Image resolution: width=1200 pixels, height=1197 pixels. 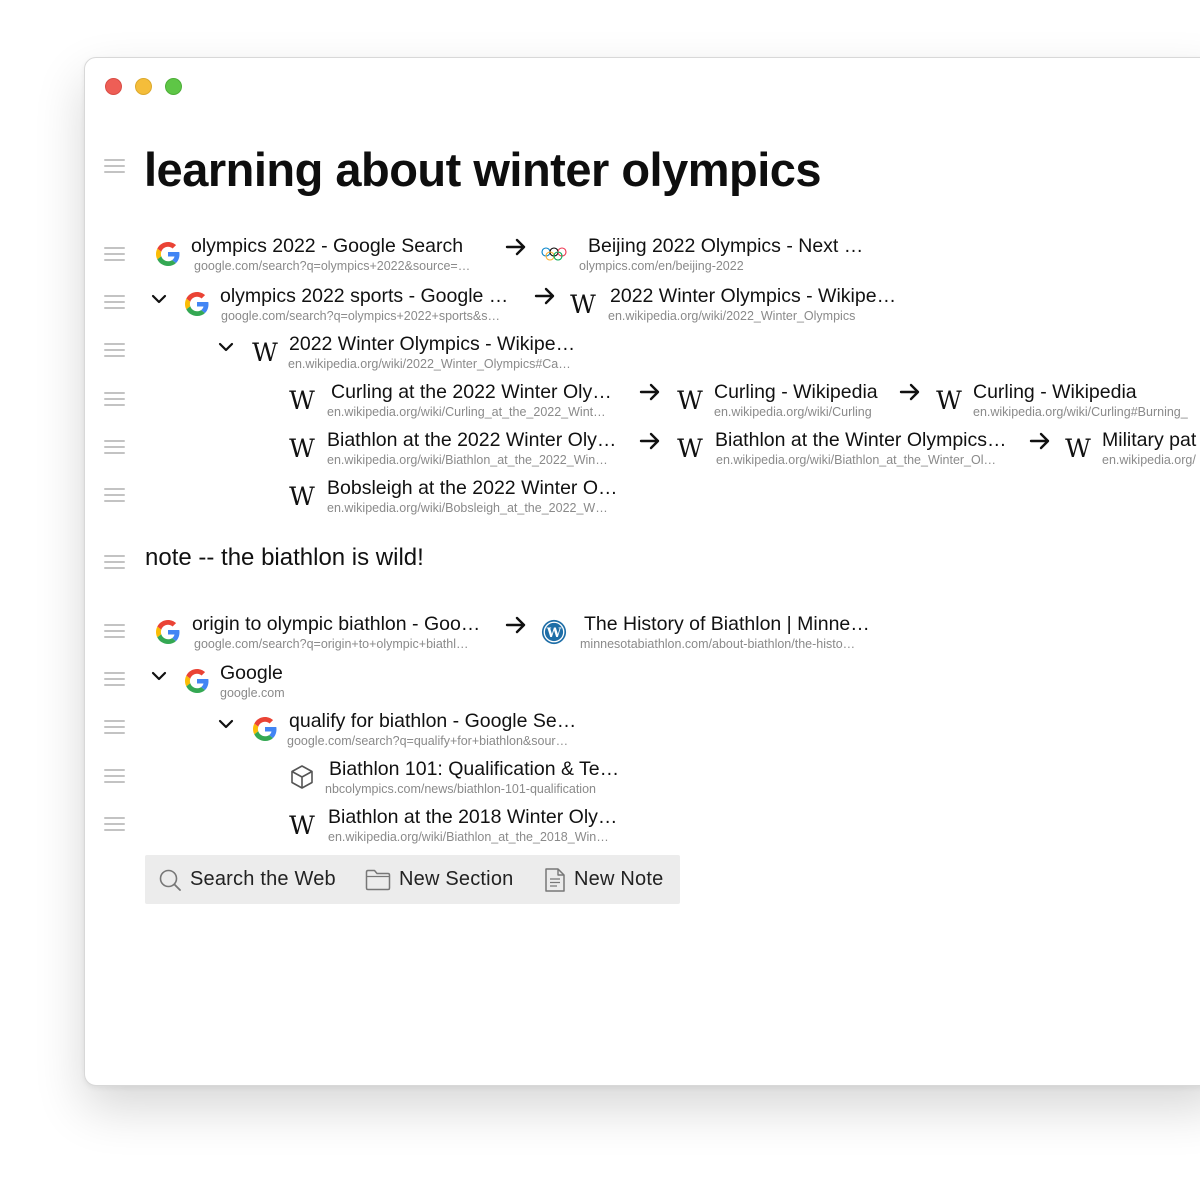 I want to click on tab-url: olympics.com/en/beijing-2022, so click(x=661, y=266).